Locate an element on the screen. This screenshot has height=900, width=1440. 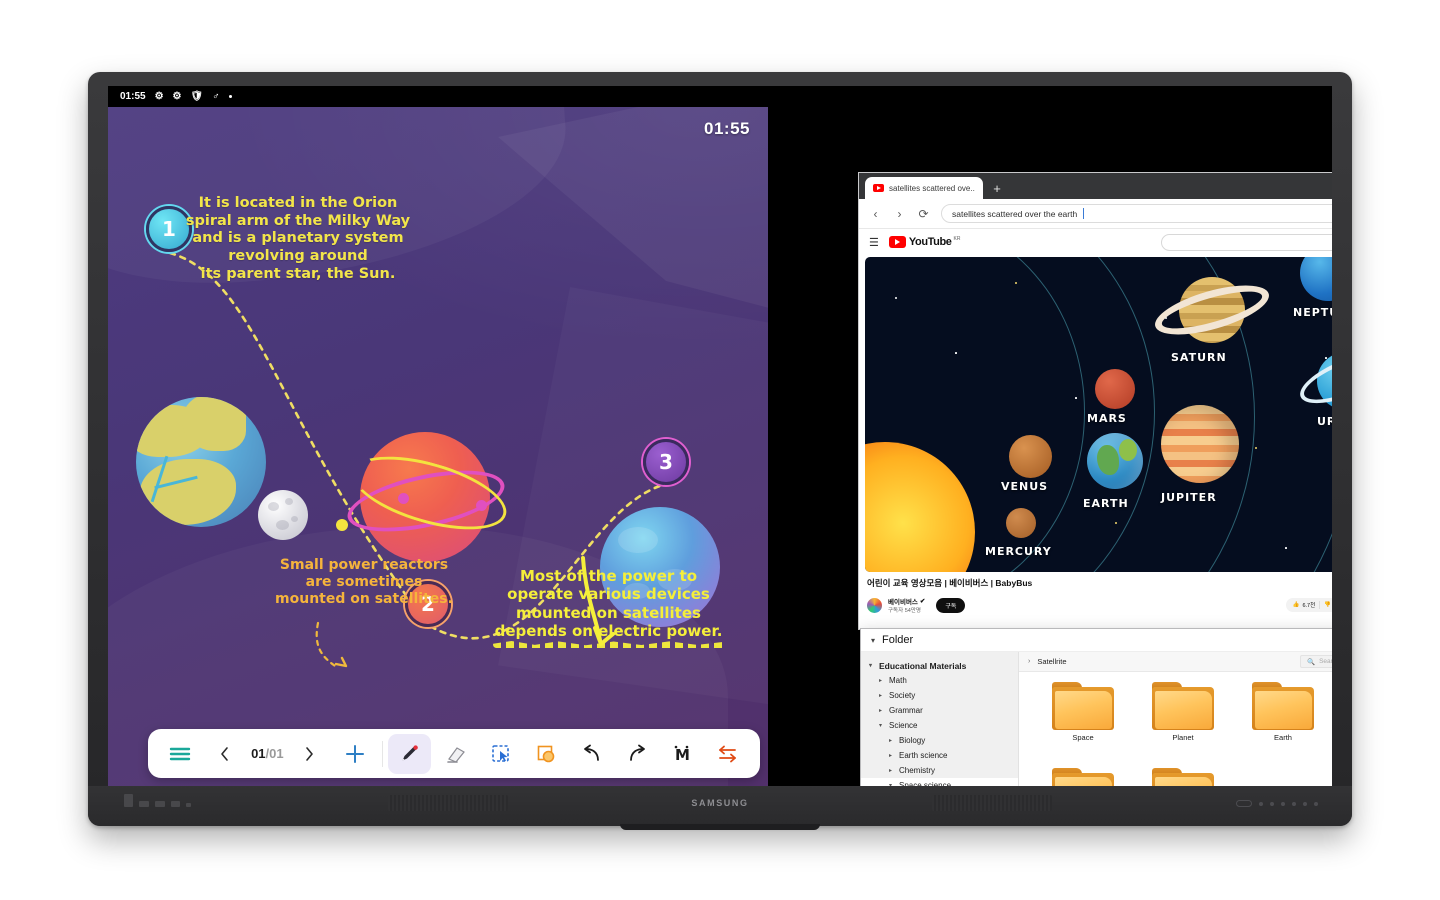
folder-window-title: Folder is located at coordinates (898, 640).